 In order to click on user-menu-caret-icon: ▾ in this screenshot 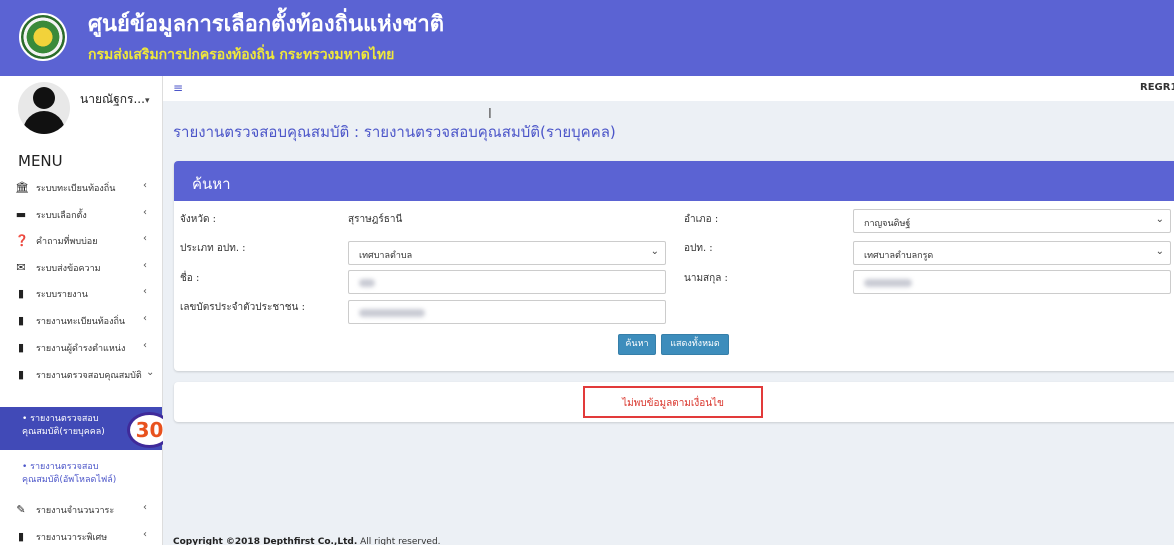, I will do `click(147, 101)`.